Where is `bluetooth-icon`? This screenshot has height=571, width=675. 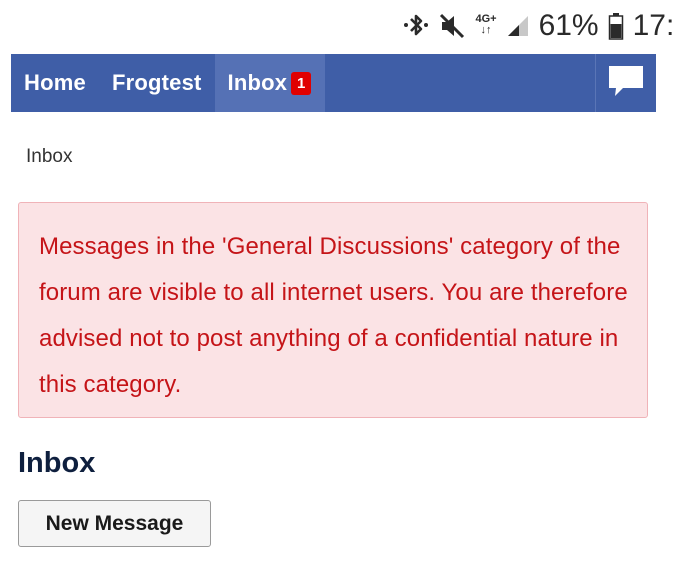
bluetooth-icon is located at coordinates (416, 26).